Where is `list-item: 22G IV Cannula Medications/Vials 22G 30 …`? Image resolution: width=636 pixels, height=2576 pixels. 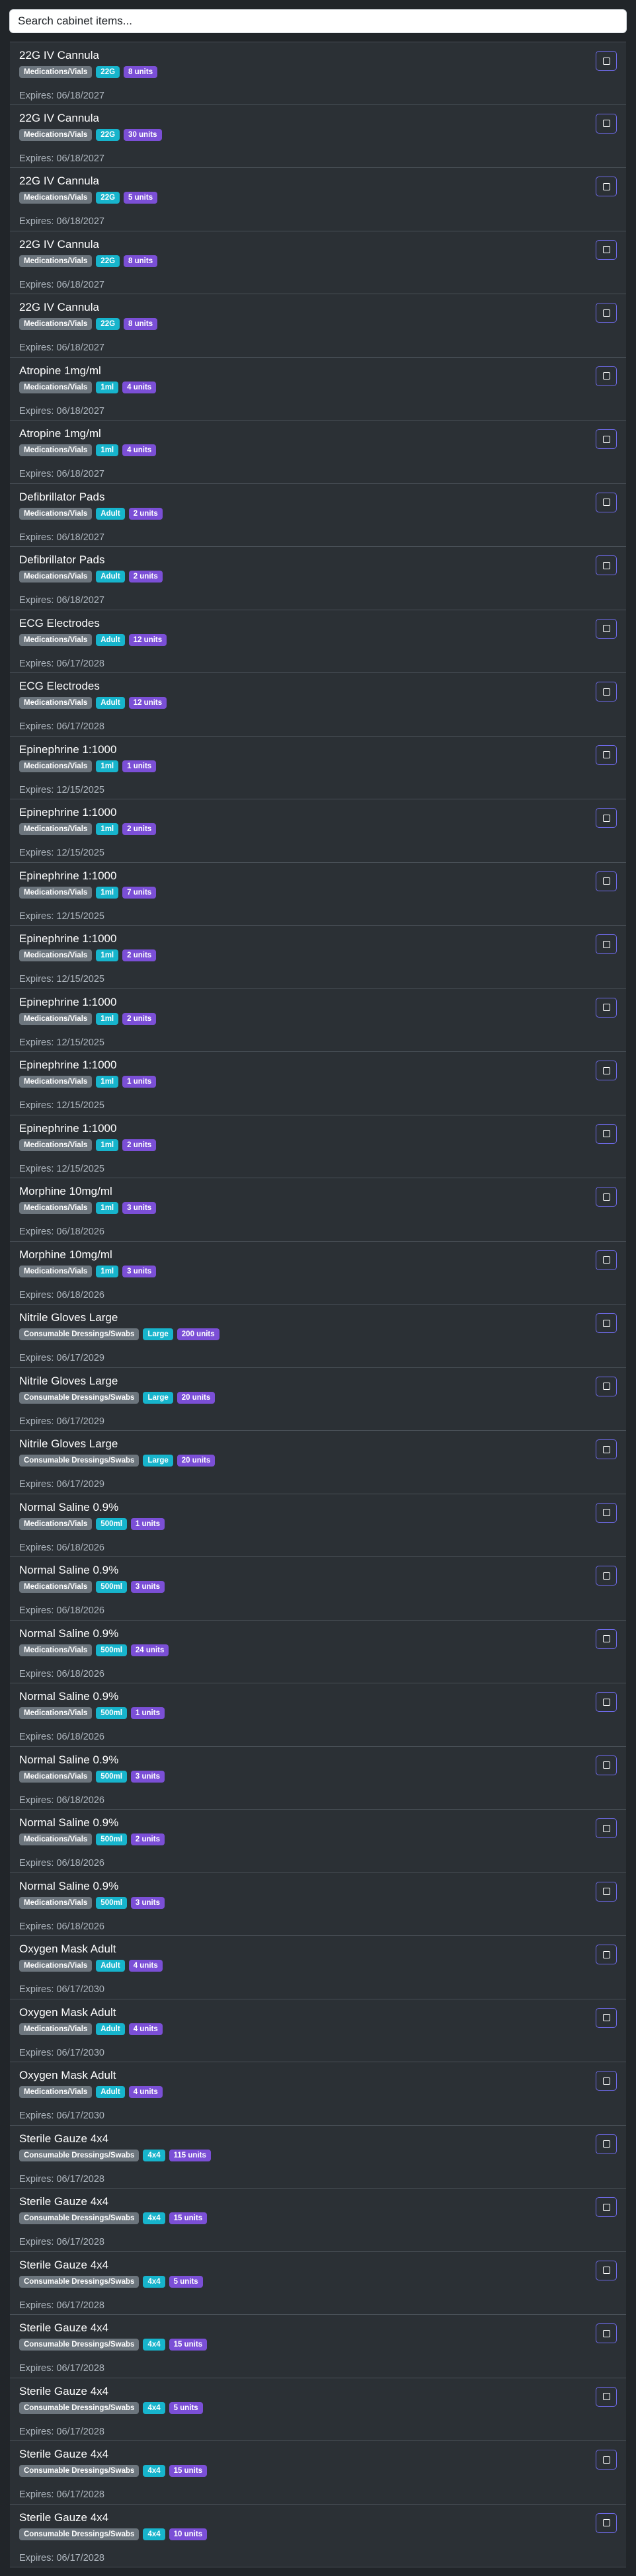
list-item: 22G IV Cannula Medications/Vials 22G 30 … is located at coordinates (318, 136).